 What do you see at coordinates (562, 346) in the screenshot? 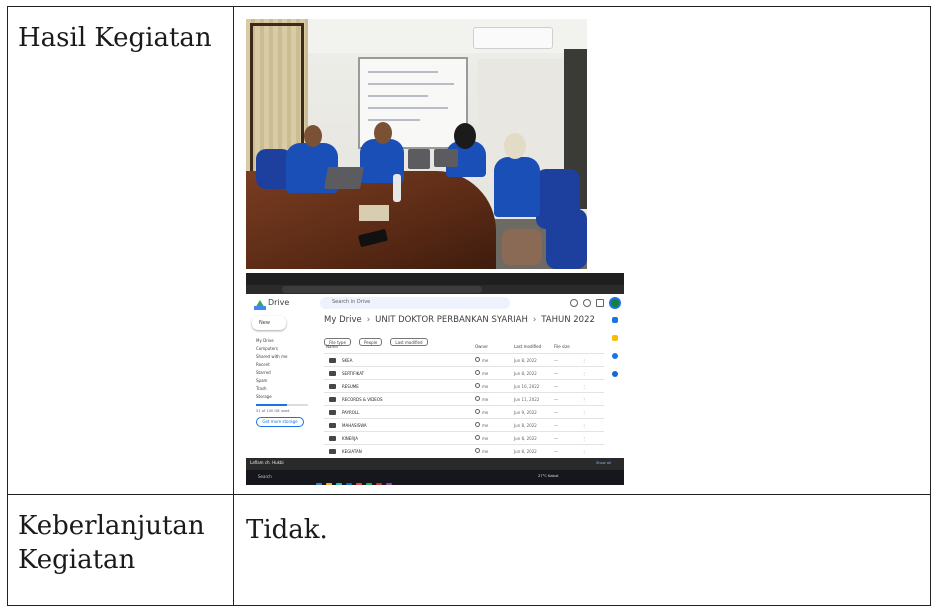
I see `column-header-size: File size` at bounding box center [562, 346].